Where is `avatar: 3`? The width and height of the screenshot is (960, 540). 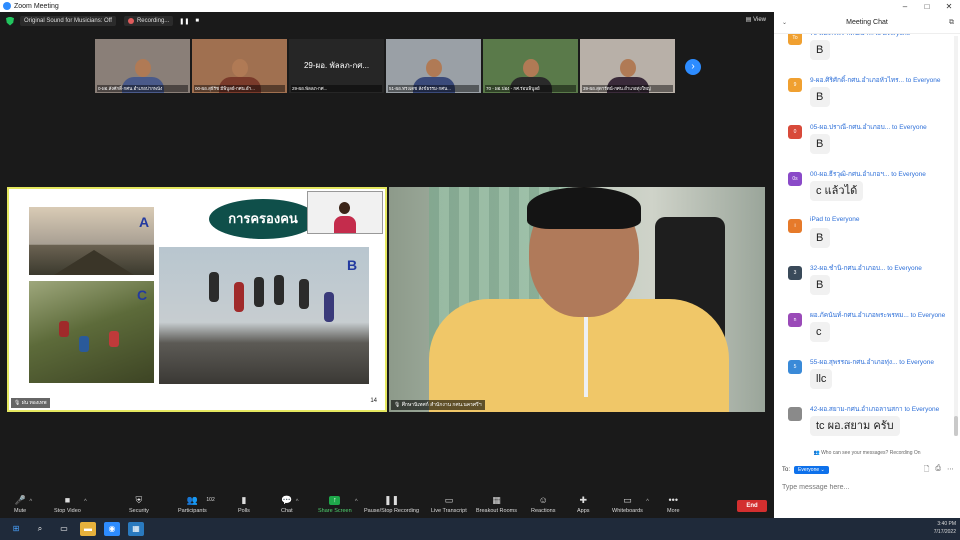 avatar: 3 is located at coordinates (795, 273).